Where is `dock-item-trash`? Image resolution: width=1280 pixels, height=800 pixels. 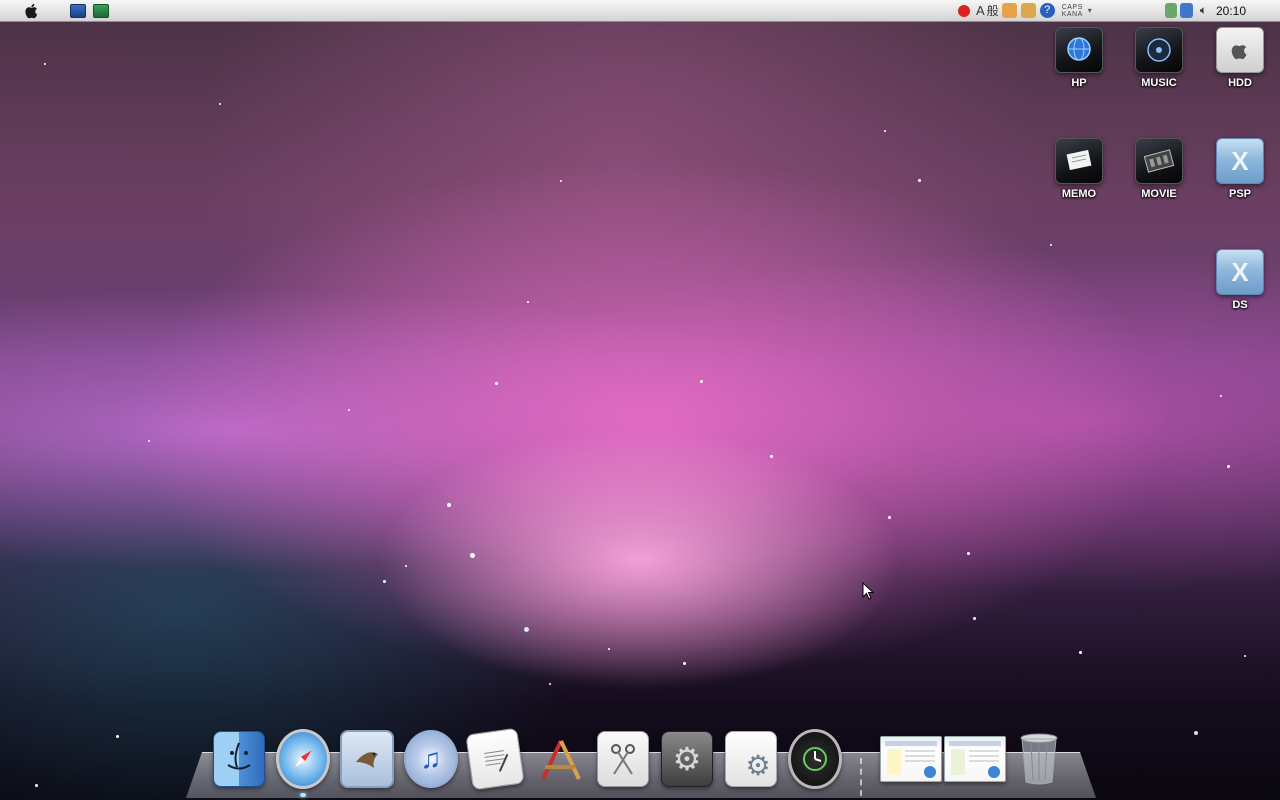
dock-item-trash is located at coordinates (1039, 759).